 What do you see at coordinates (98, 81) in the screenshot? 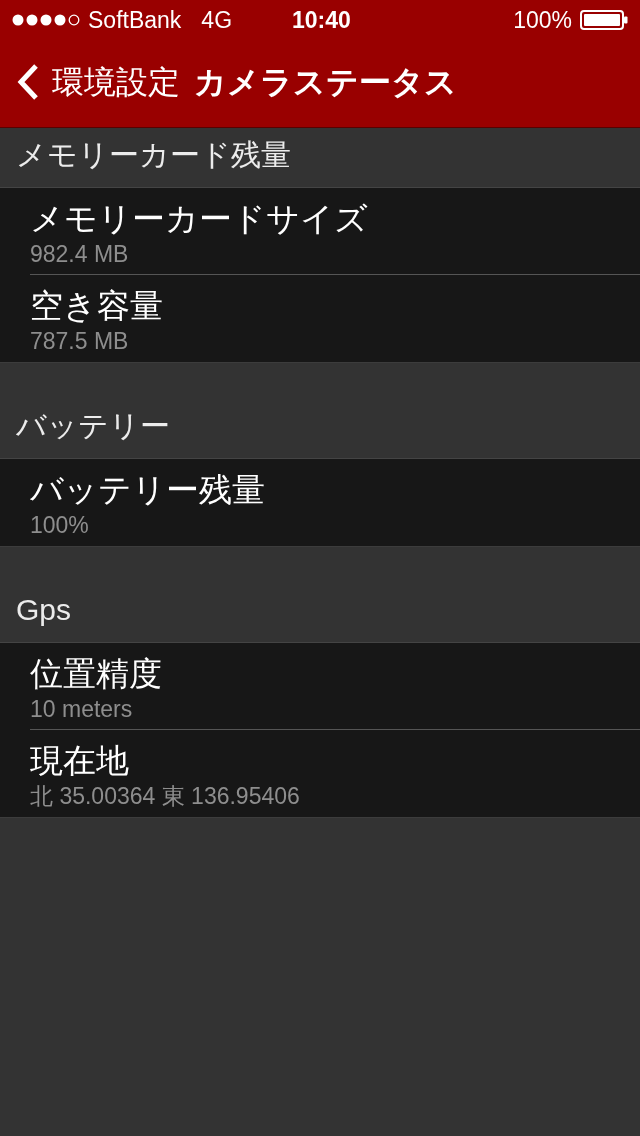
I see `back-button: 環境設定` at bounding box center [98, 81].